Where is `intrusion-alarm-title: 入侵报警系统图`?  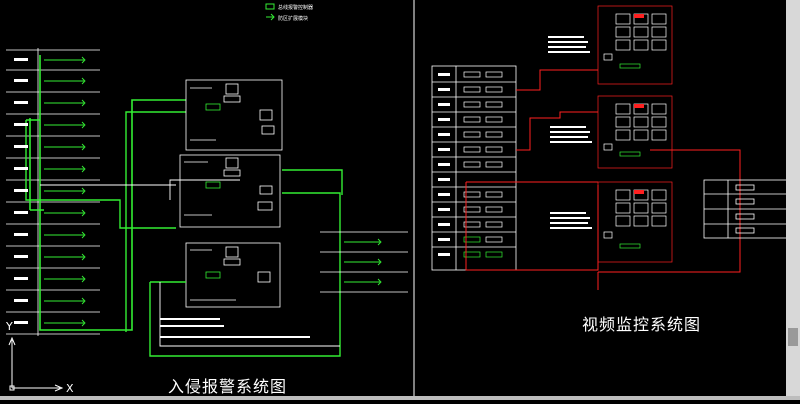
intrusion-alarm-title: 入侵报警系统图 is located at coordinates (228, 386).